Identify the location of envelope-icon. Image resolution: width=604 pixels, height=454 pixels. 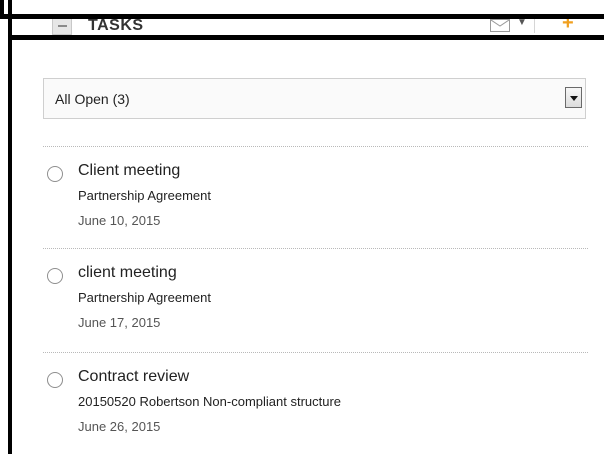
(500, 25).